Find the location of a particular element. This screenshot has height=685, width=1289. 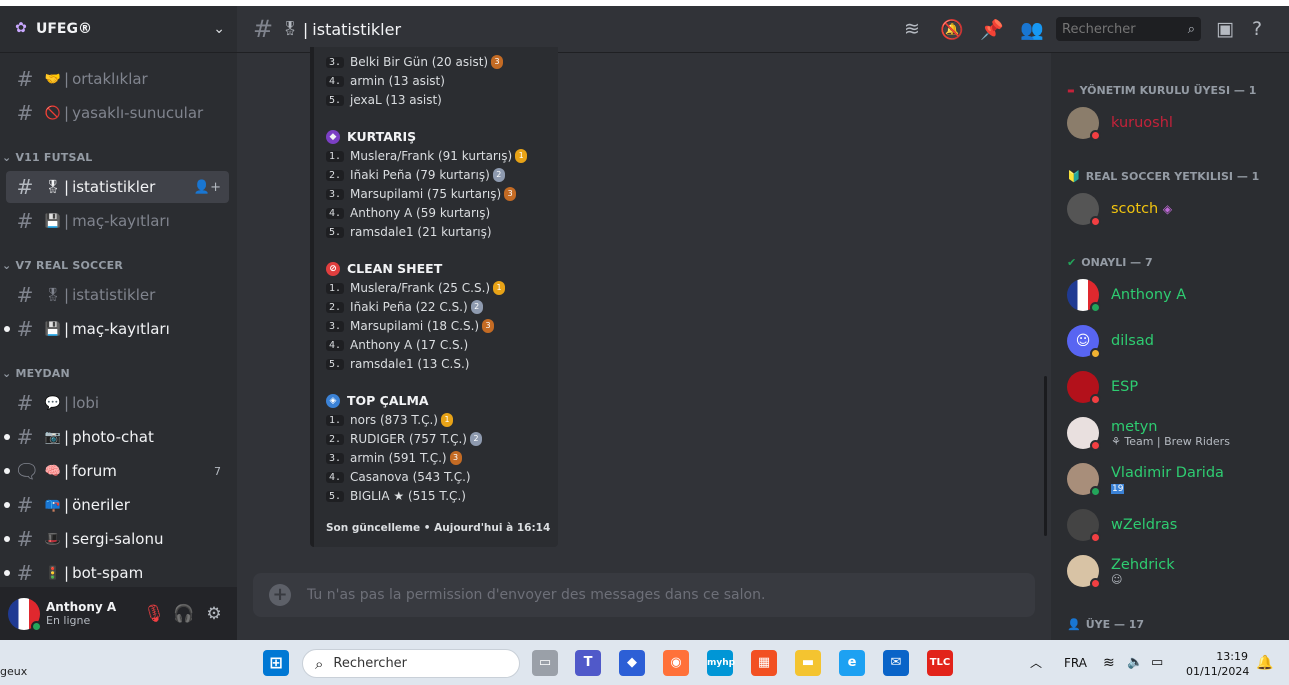

channel-mac-kayitlari-futsal: # 💾 | maç-kayıtları is located at coordinates (117, 221).